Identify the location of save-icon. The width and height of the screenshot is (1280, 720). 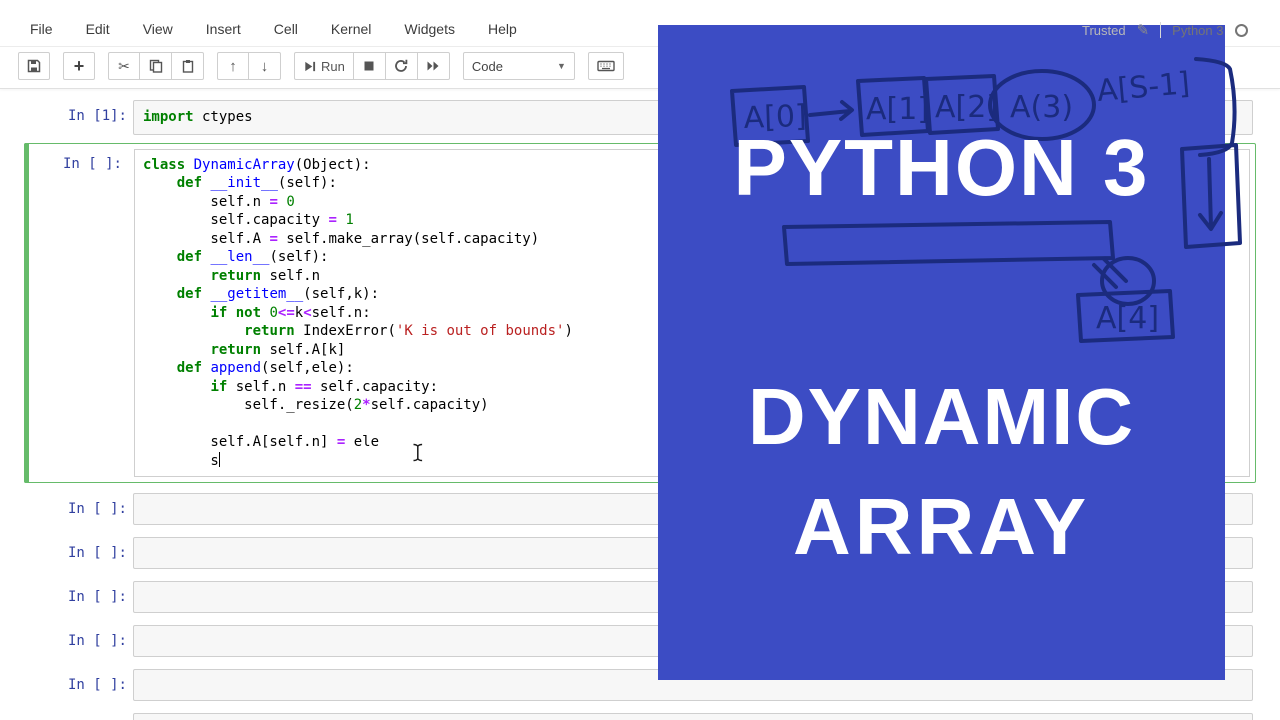
(34, 66).